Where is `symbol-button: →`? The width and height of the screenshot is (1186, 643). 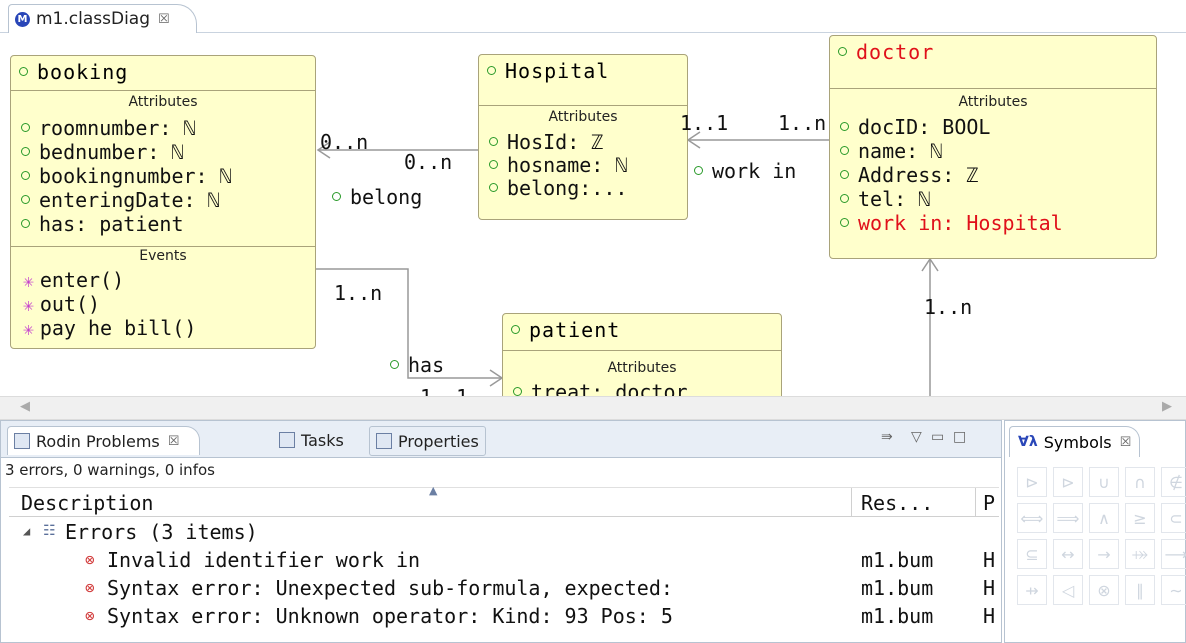 symbol-button: → is located at coordinates (1104, 554).